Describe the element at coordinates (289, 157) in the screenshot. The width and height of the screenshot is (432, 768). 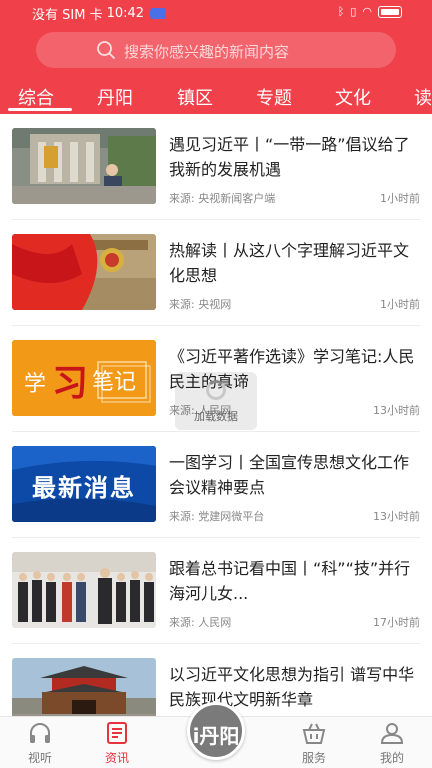
I see `news-title: 遇见习近平丨“一带一路”倡议给了我新的发展机遇` at that location.